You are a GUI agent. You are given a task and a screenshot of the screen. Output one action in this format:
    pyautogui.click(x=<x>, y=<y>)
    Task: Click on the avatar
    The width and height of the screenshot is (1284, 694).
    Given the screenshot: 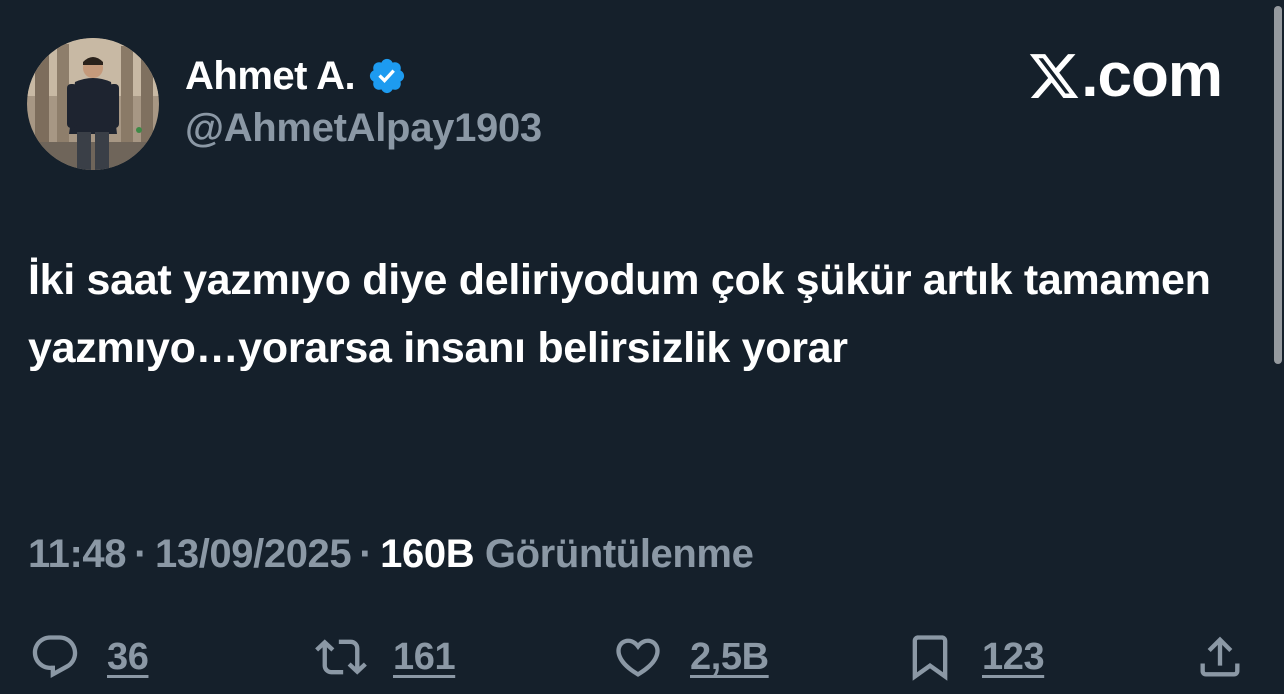 What is the action you would take?
    pyautogui.click(x=93, y=104)
    